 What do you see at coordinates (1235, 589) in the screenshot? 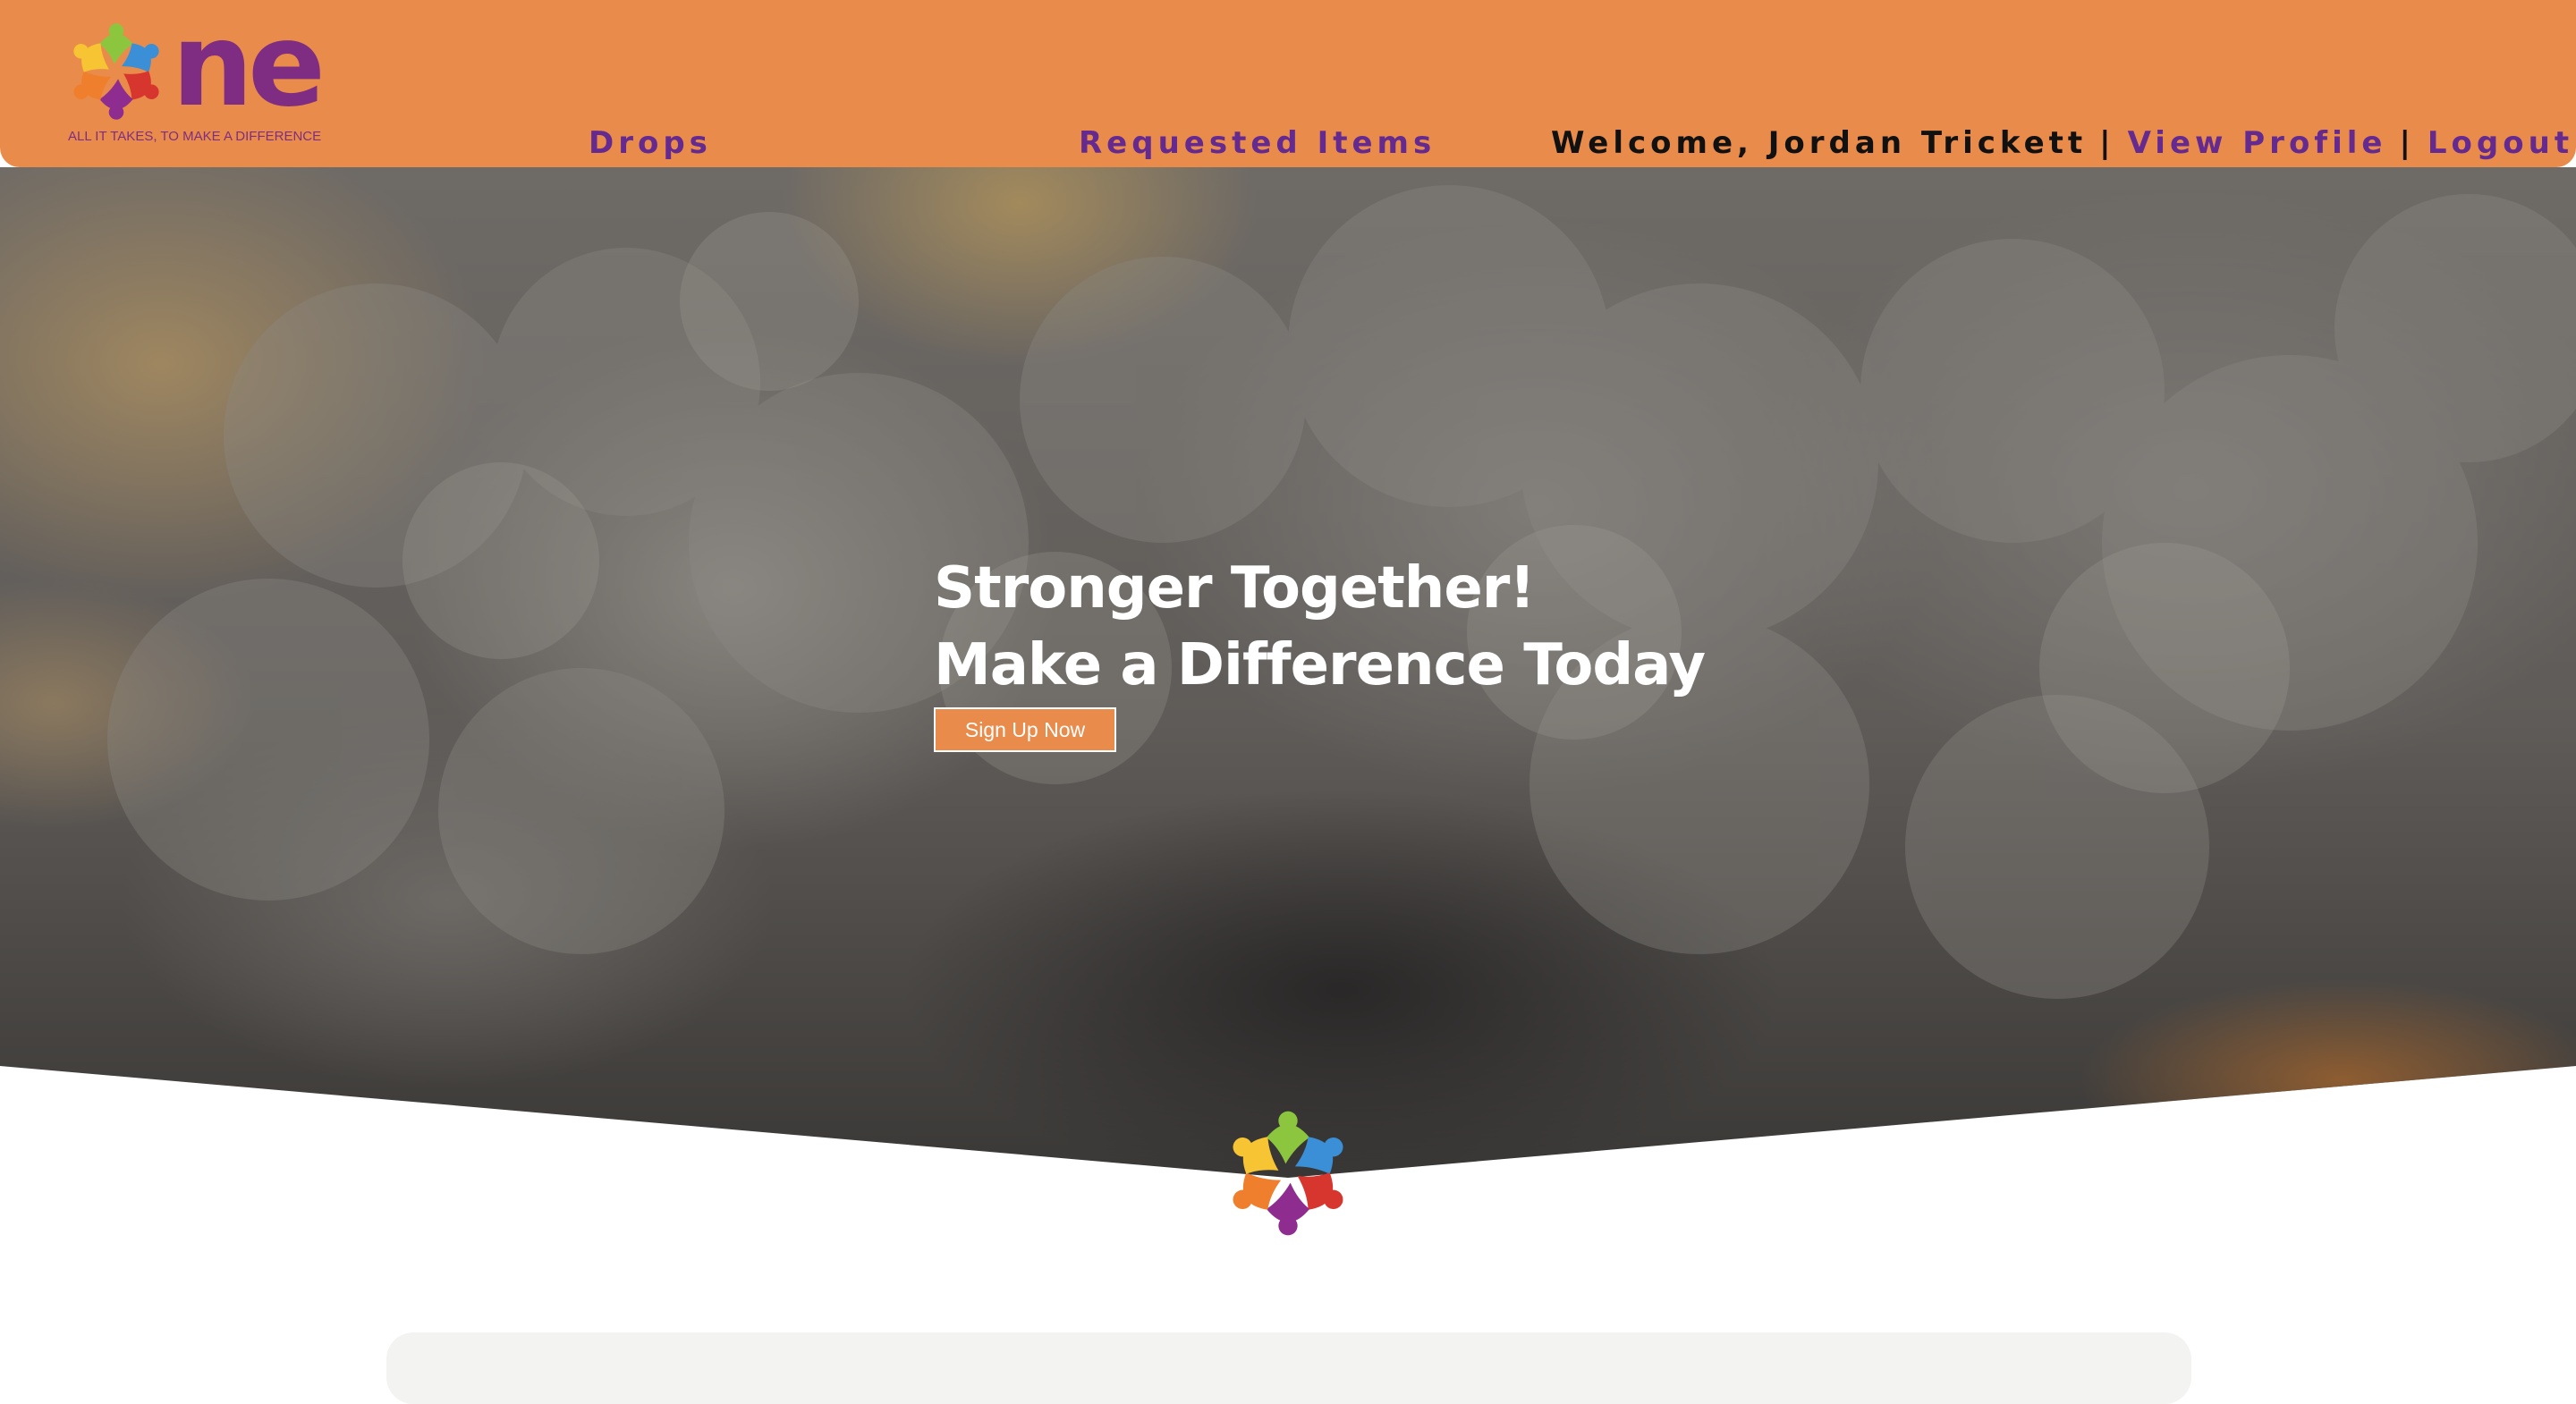
I see `hero-line-1: Stronger Together!` at bounding box center [1235, 589].